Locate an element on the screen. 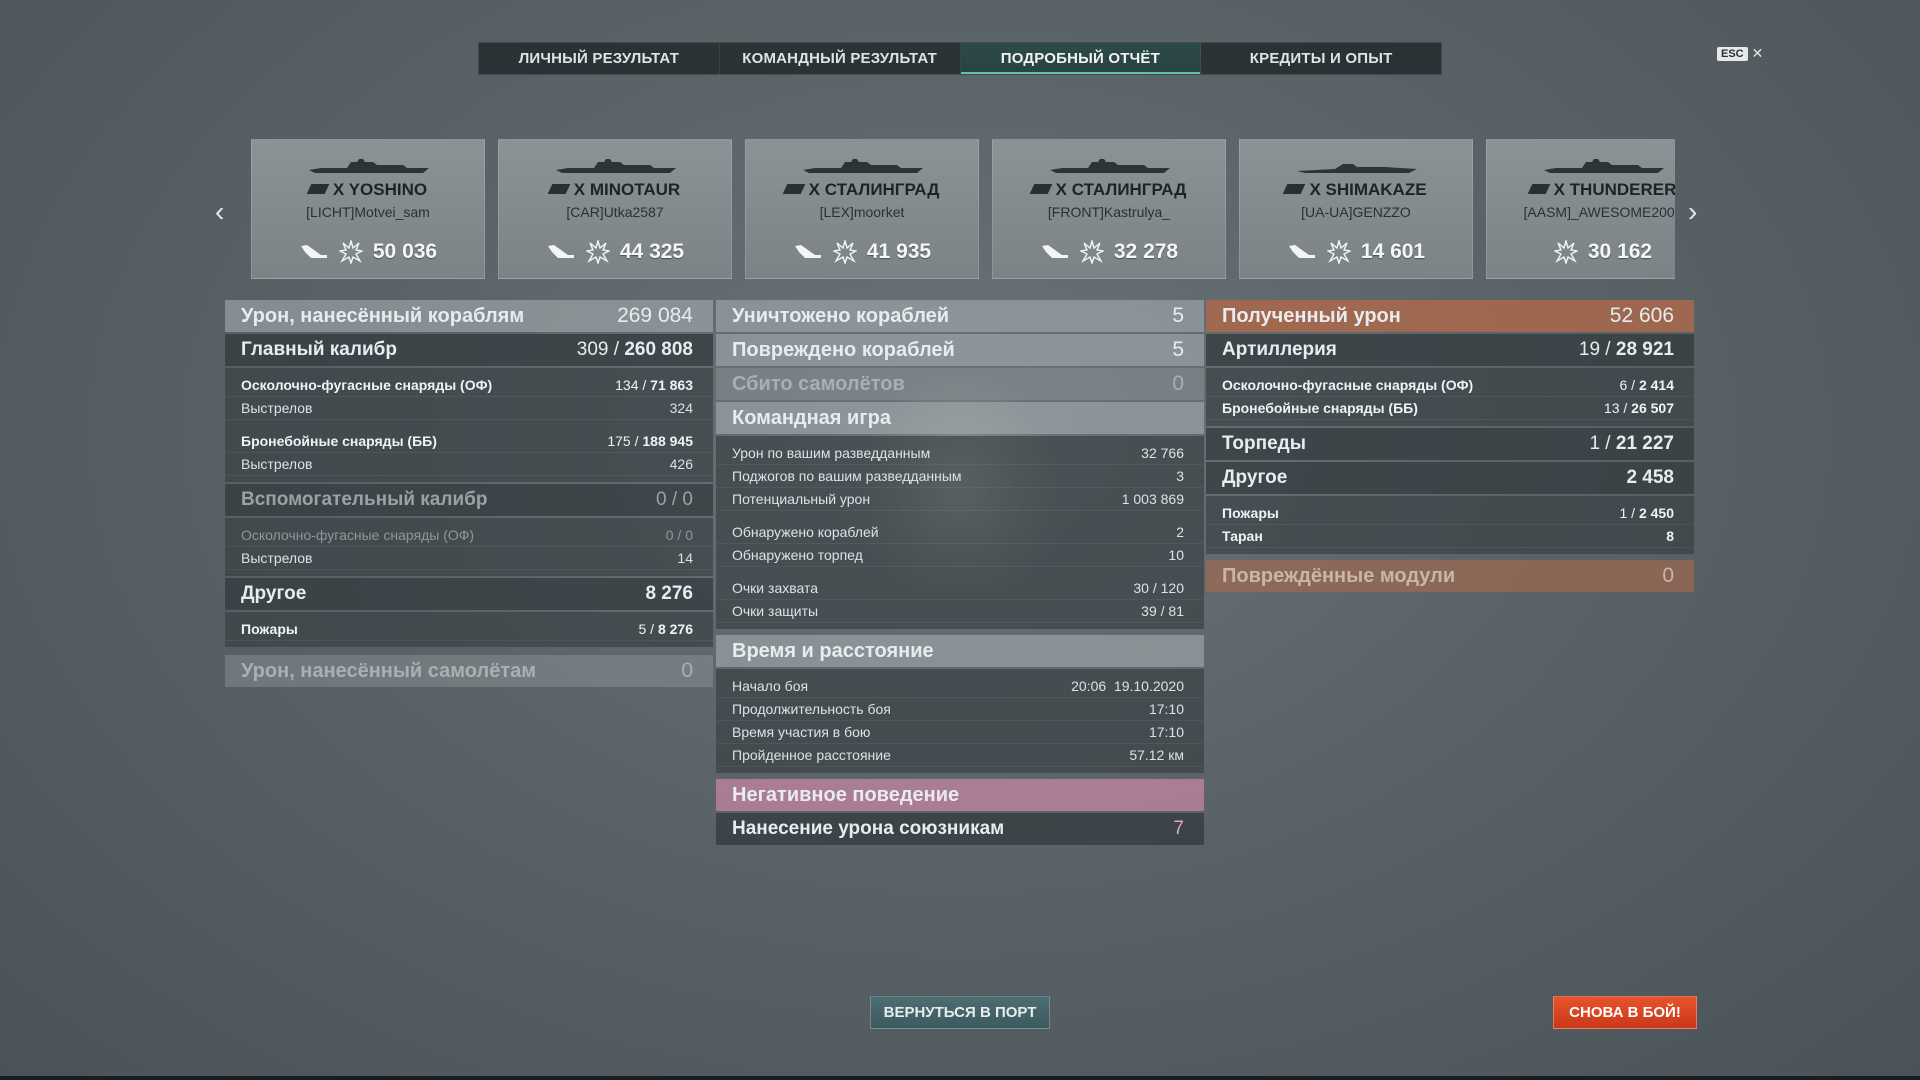 This screenshot has height=1080, width=1920. ships-spotted-row: Обнаружено кораблей 2 is located at coordinates (960, 532).